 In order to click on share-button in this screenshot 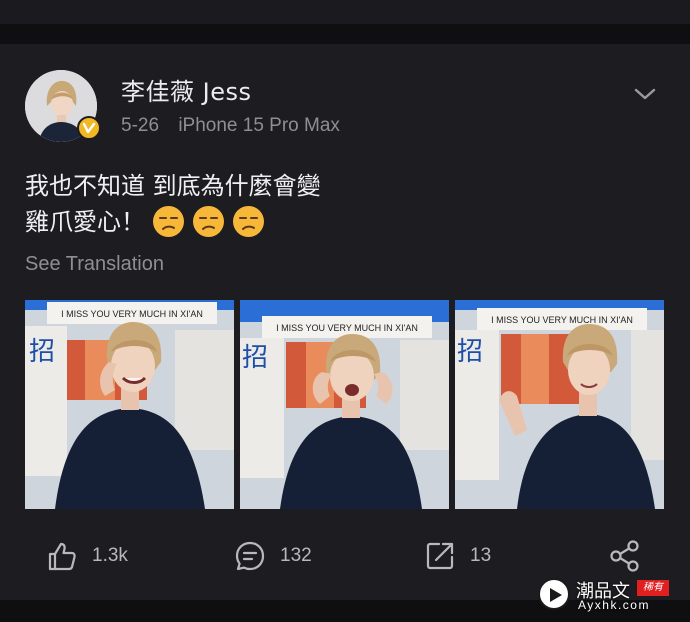, I will do `click(625, 556)`.